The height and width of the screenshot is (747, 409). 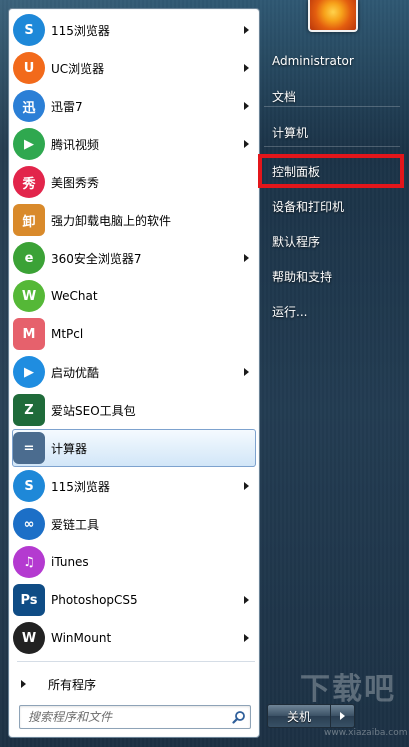 What do you see at coordinates (366, 733) in the screenshot?
I see `watermark-url: www.xiazaiba.com` at bounding box center [366, 733].